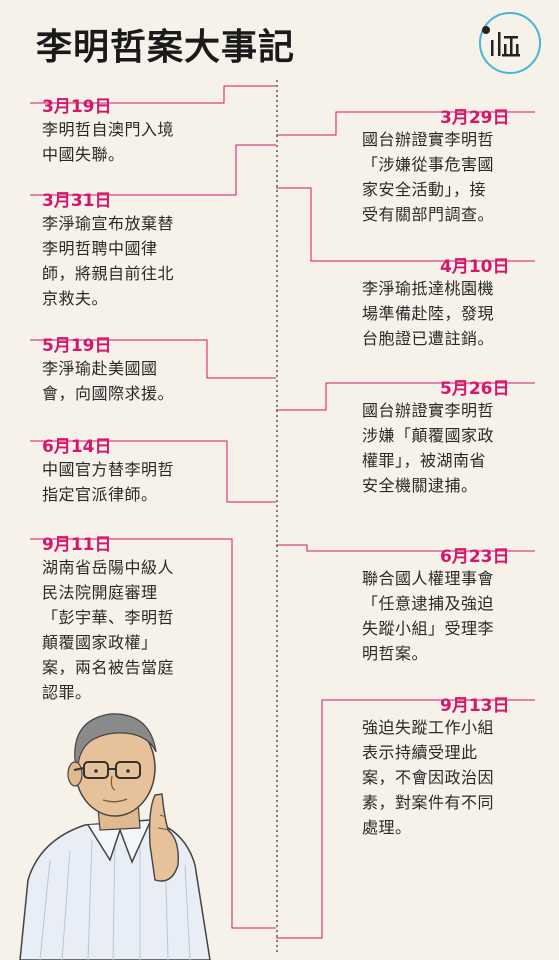 Image resolution: width=559 pixels, height=960 pixels. I want to click on event-date: 9月13日, so click(475, 706).